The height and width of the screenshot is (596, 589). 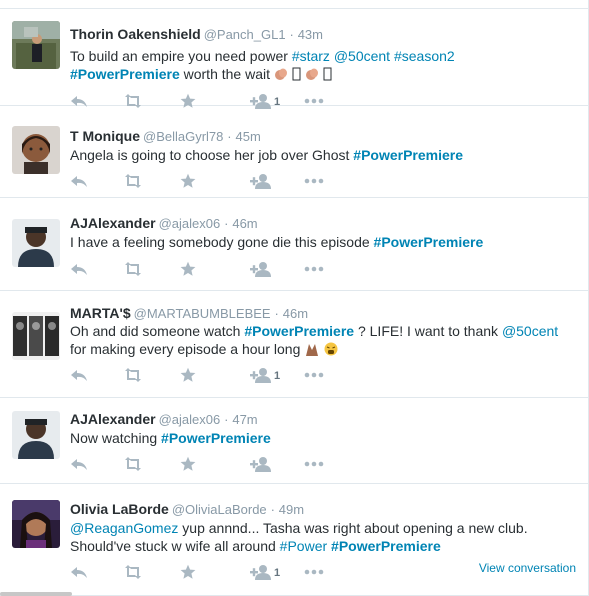 I want to click on author-fullname: Thorin Oakenshield, so click(x=135, y=34).